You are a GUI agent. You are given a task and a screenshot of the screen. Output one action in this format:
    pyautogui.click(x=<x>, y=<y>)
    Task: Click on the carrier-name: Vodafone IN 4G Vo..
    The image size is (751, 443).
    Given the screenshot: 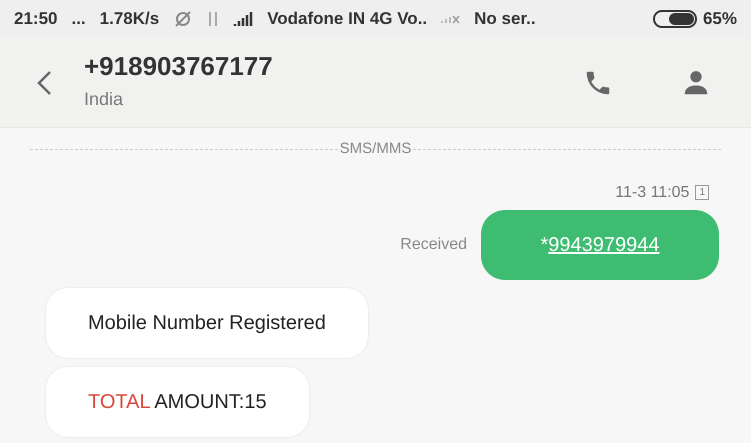 What is the action you would take?
    pyautogui.click(x=347, y=19)
    